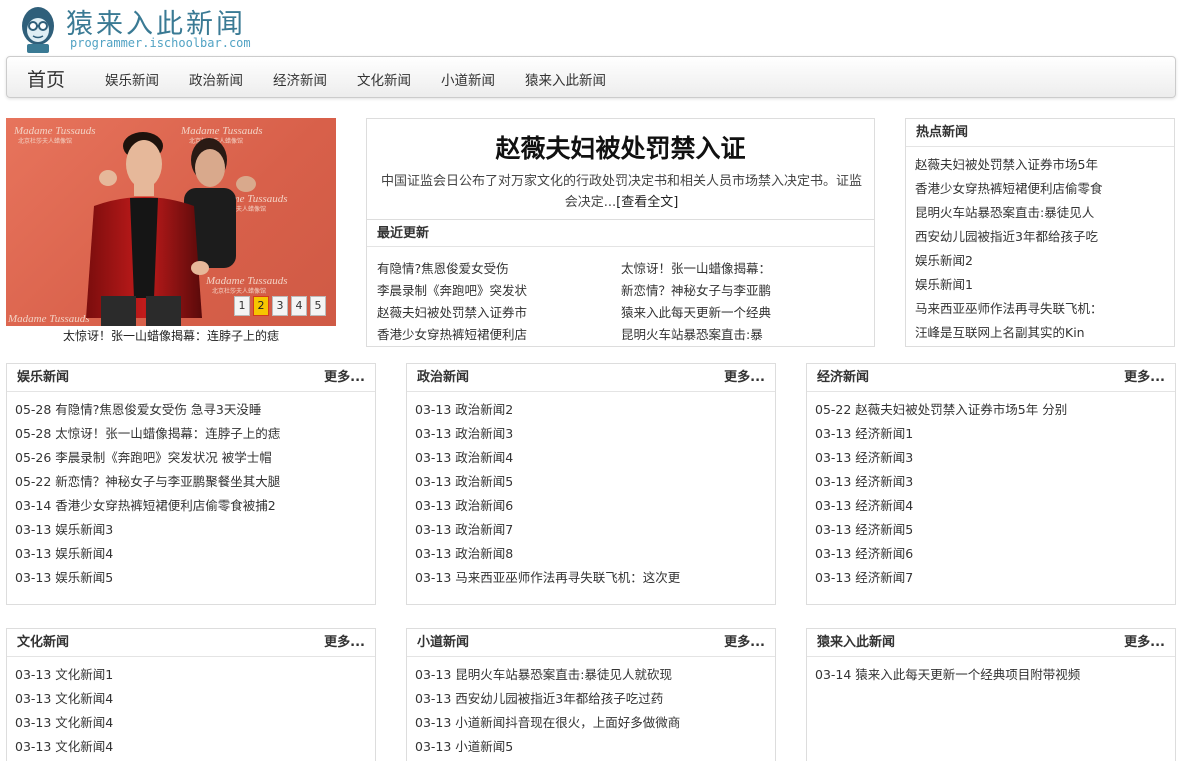 This screenshot has width=1196, height=761. What do you see at coordinates (246, 281) in the screenshot?
I see `banner-text-4: Madame Tussauds` at bounding box center [246, 281].